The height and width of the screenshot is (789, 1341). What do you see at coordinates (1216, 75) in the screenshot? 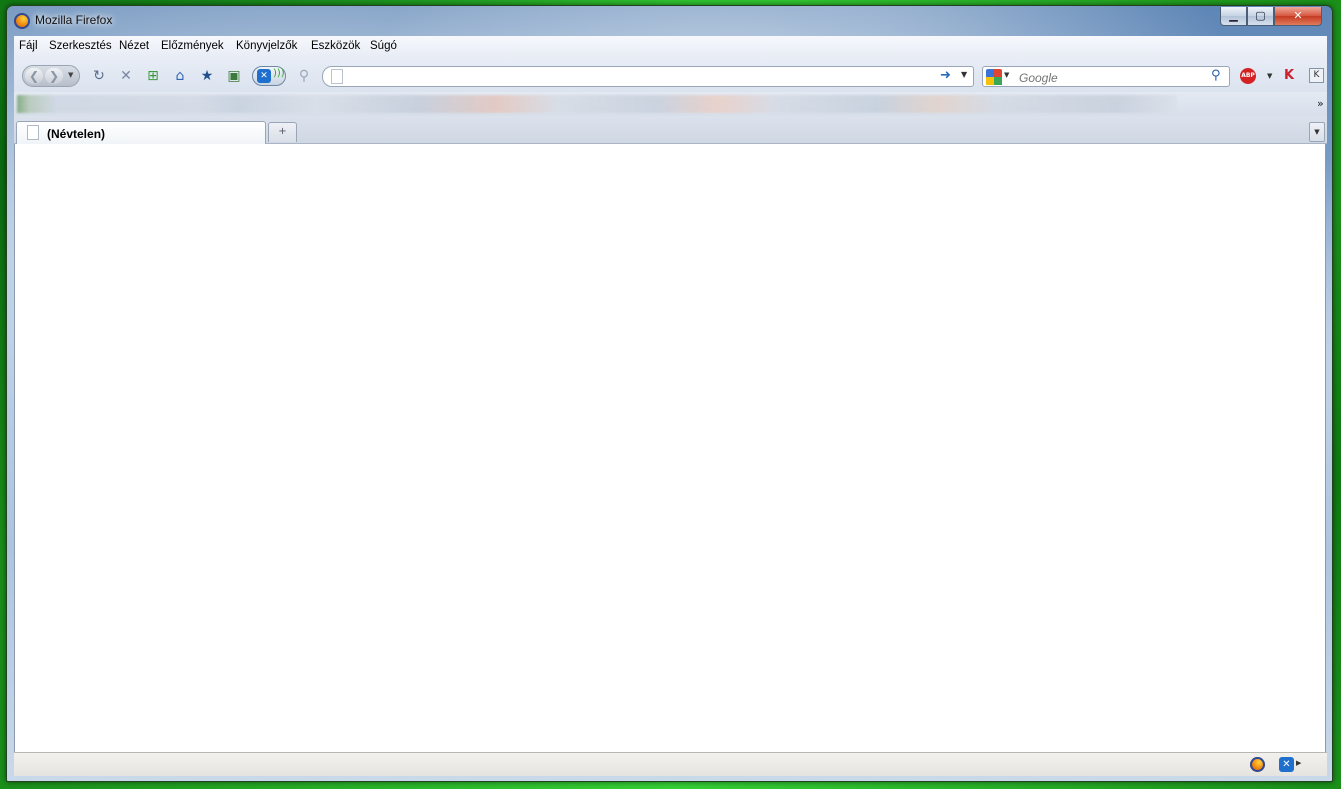
I see `search-go-icon: ⚲` at bounding box center [1216, 75].